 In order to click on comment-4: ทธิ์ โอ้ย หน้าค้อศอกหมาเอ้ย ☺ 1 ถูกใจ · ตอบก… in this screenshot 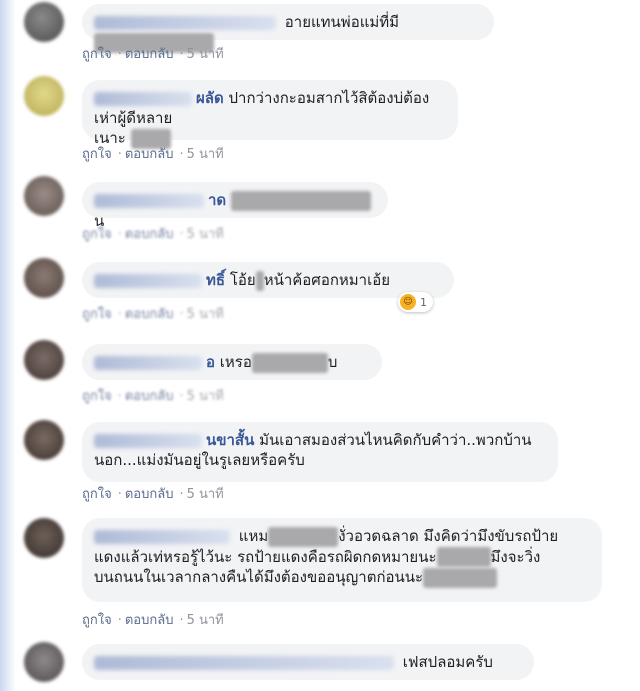, I will do `click(332, 293)`.